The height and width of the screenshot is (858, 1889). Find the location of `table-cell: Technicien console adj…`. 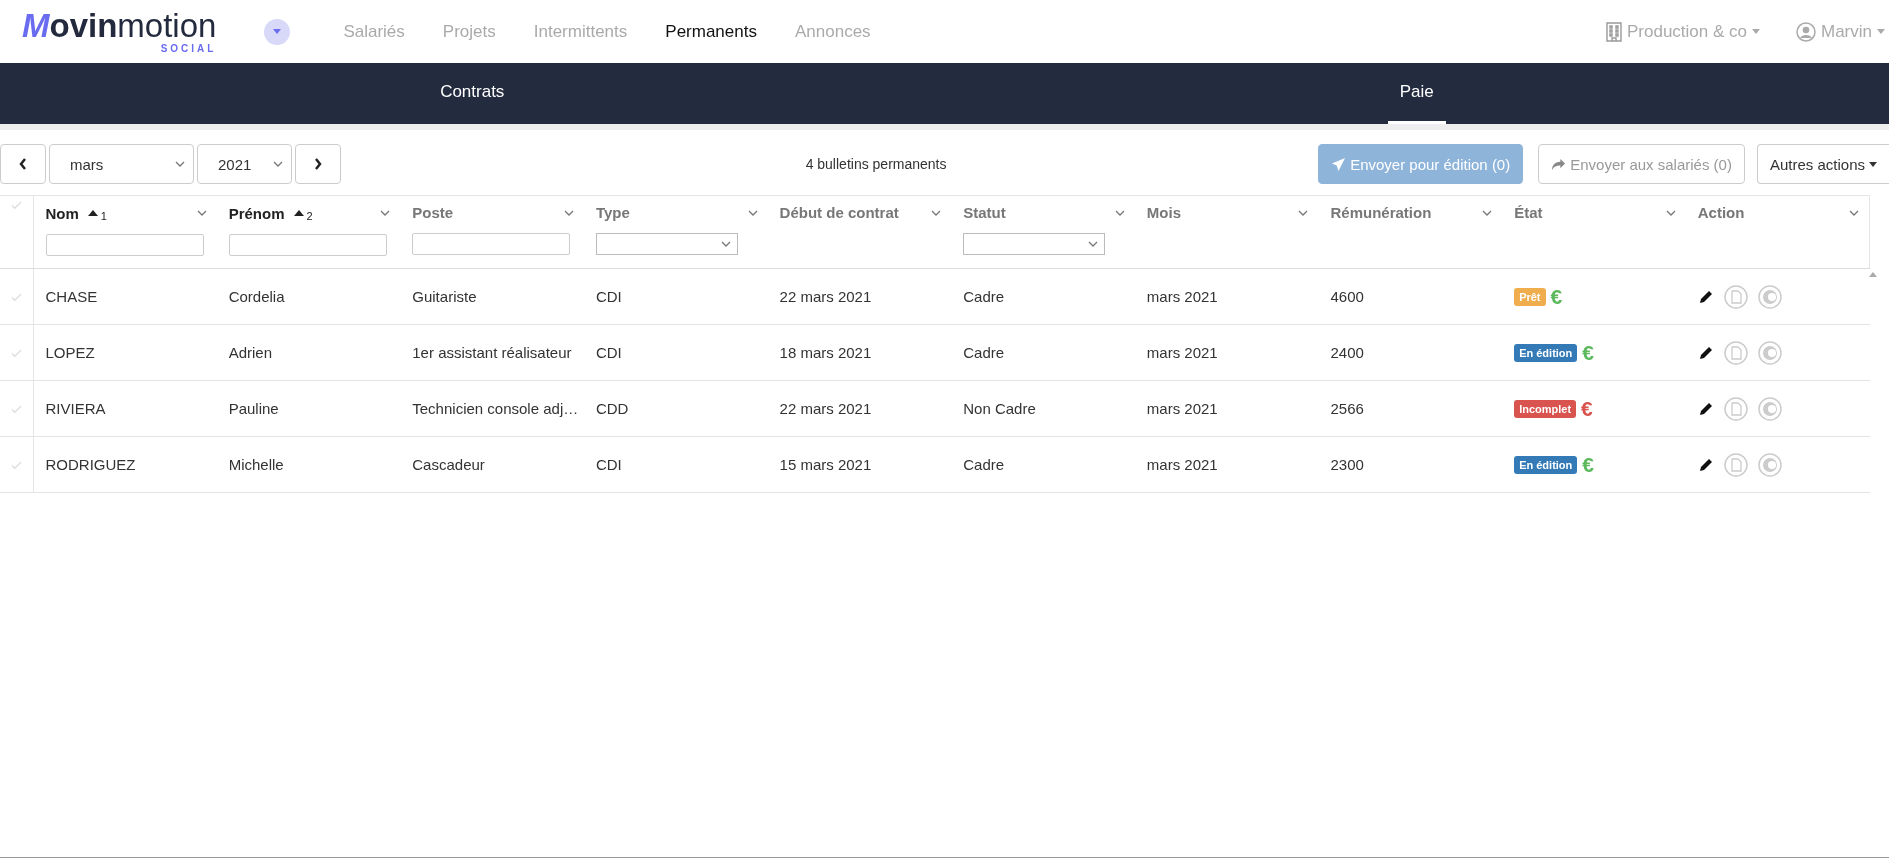

table-cell: Technicien console adj… is located at coordinates (495, 408).